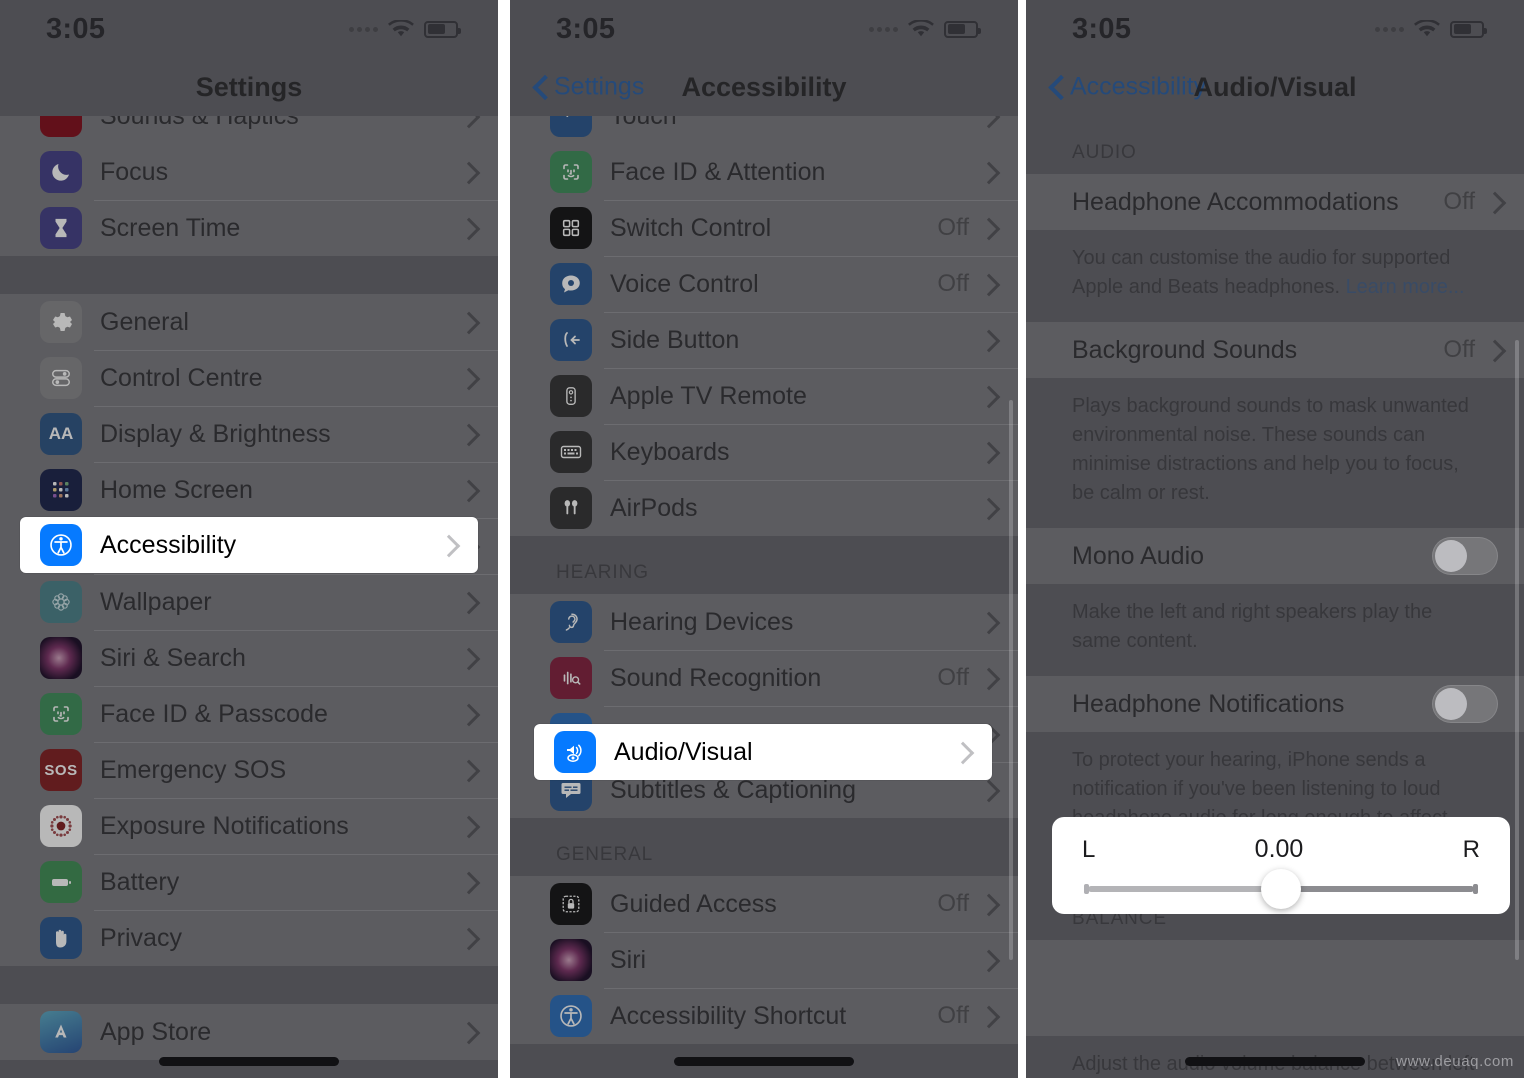 The image size is (1524, 1078). Describe the element at coordinates (764, 228) in the screenshot. I see `sidebar-item-switch-control: Switch Control Off` at that location.